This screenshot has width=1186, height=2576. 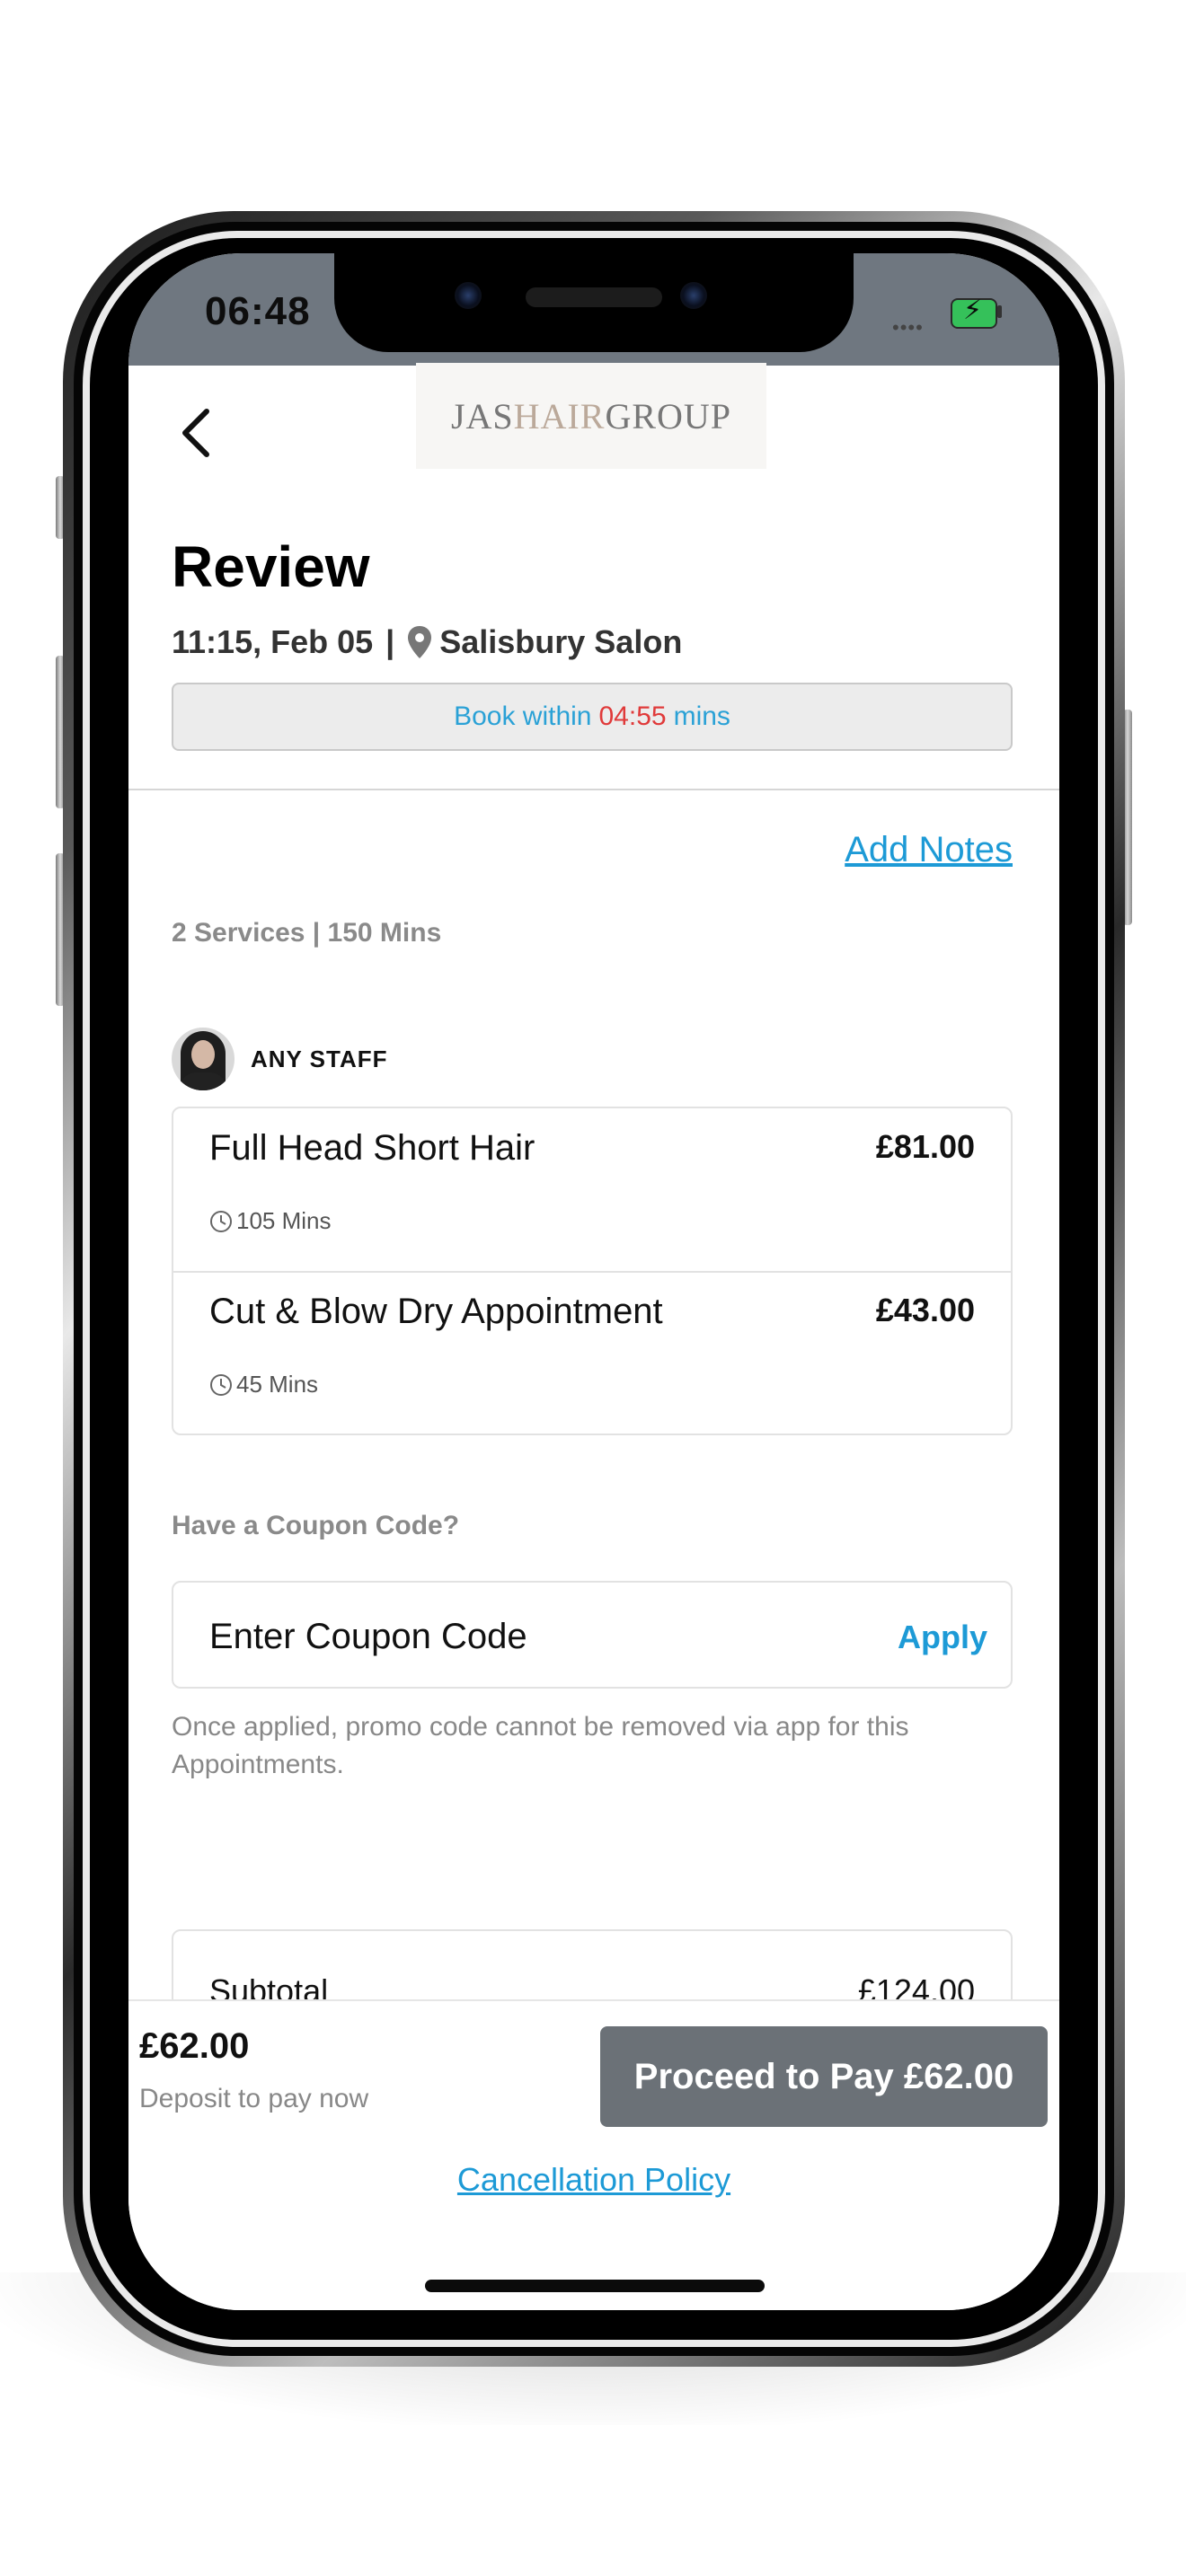 I want to click on salon-location: Salisbury Salon, so click(x=561, y=641).